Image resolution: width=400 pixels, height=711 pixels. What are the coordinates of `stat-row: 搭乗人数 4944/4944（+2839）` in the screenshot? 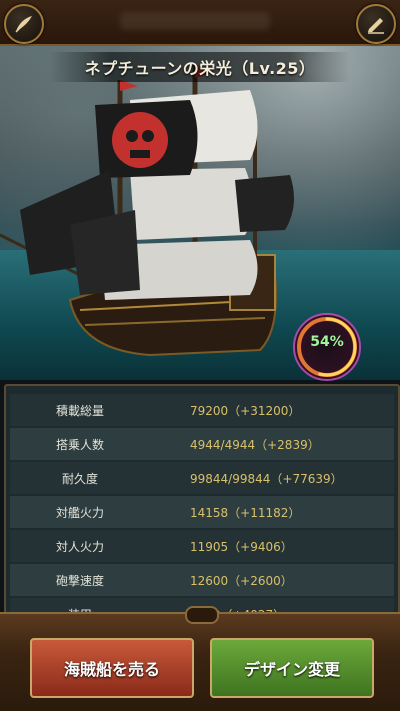 It's located at (202, 444).